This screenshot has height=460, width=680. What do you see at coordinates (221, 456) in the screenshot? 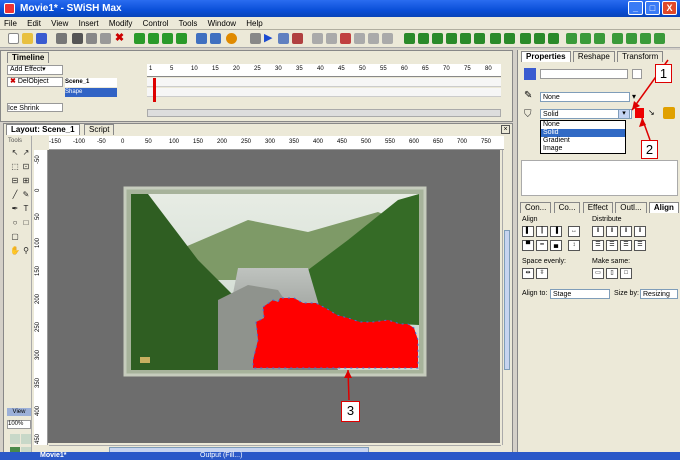
I see `taskbar-item-2: Output (Fill...)` at bounding box center [221, 456].